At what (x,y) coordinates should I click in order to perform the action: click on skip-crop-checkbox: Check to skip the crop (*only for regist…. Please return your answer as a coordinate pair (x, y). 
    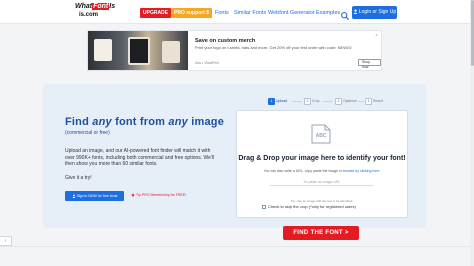
    Looking at the image, I should click on (309, 206).